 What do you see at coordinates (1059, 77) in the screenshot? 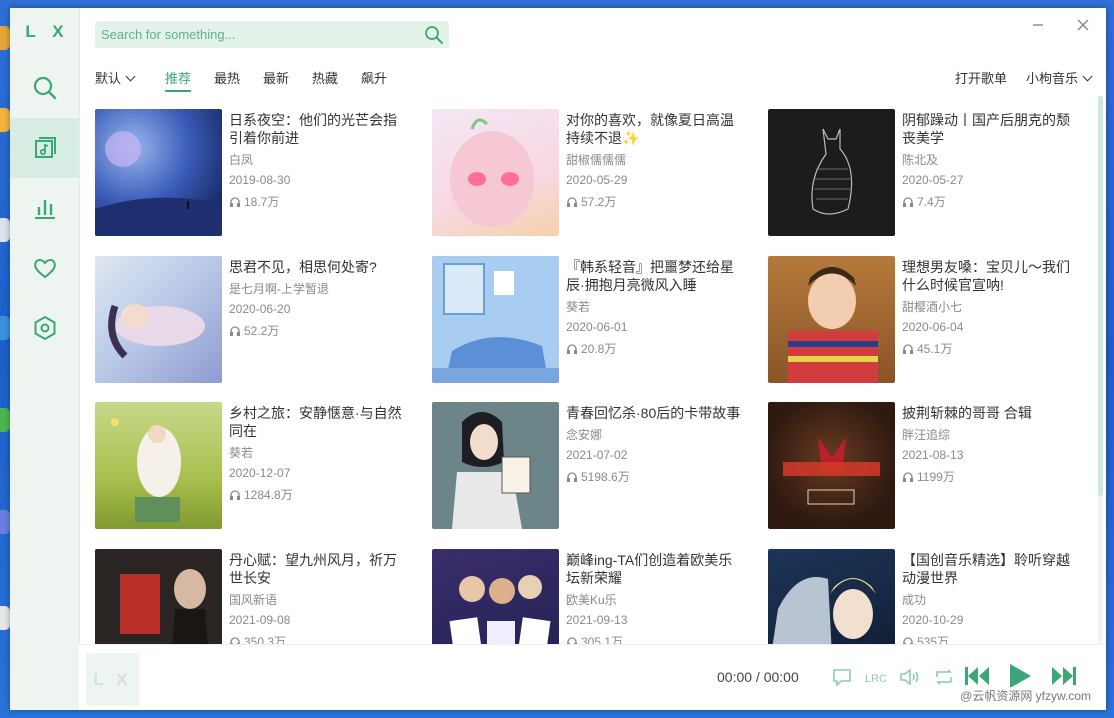
I see `source-dropdown: 小枸音乐` at bounding box center [1059, 77].